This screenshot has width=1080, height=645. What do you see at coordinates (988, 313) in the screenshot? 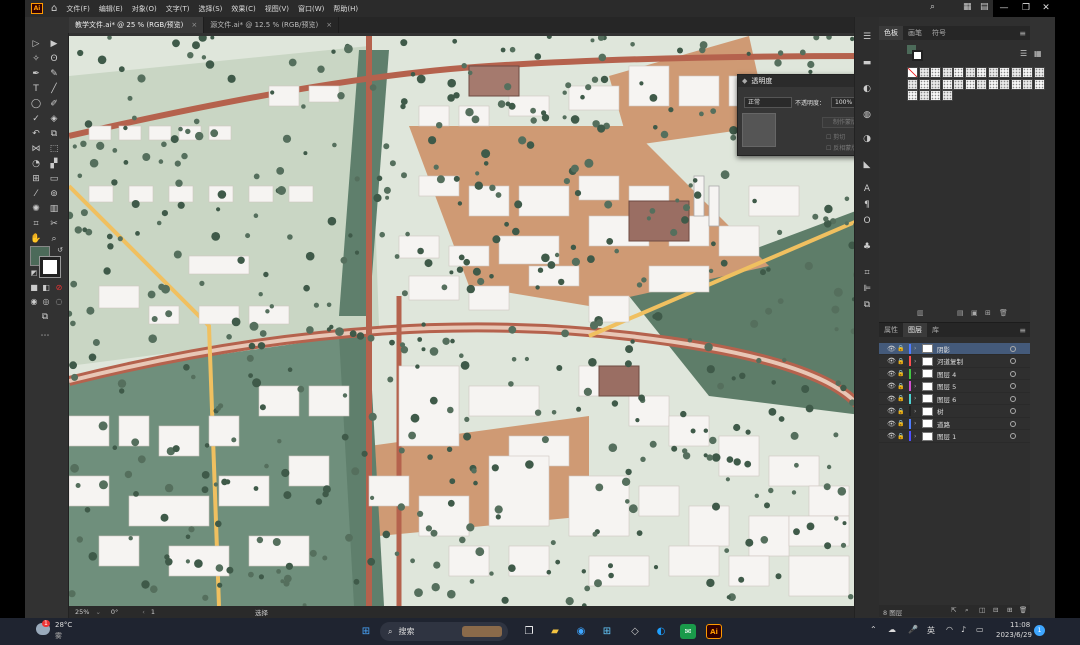
I see `new-swatch-icon: ⊞` at bounding box center [988, 313].